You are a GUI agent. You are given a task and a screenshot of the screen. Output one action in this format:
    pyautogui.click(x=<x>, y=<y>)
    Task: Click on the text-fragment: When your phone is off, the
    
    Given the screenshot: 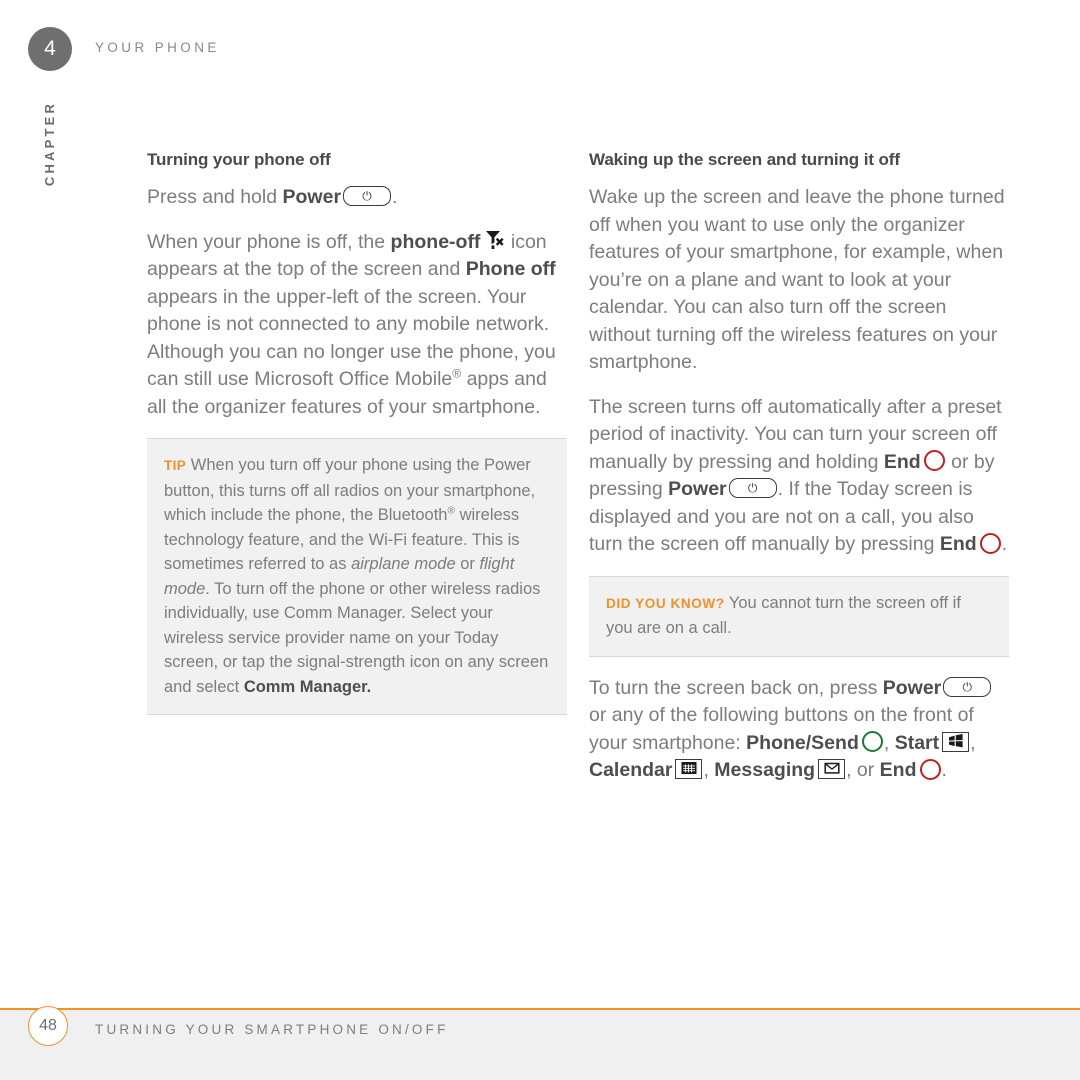 What is the action you would take?
    pyautogui.click(x=269, y=241)
    